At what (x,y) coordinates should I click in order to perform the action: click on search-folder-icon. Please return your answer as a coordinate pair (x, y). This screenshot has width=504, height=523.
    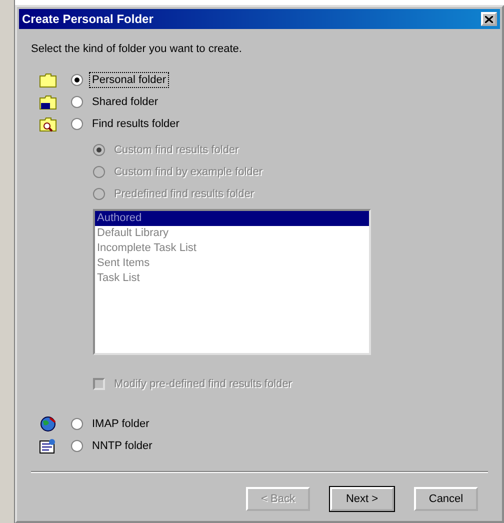
    Looking at the image, I should click on (48, 124).